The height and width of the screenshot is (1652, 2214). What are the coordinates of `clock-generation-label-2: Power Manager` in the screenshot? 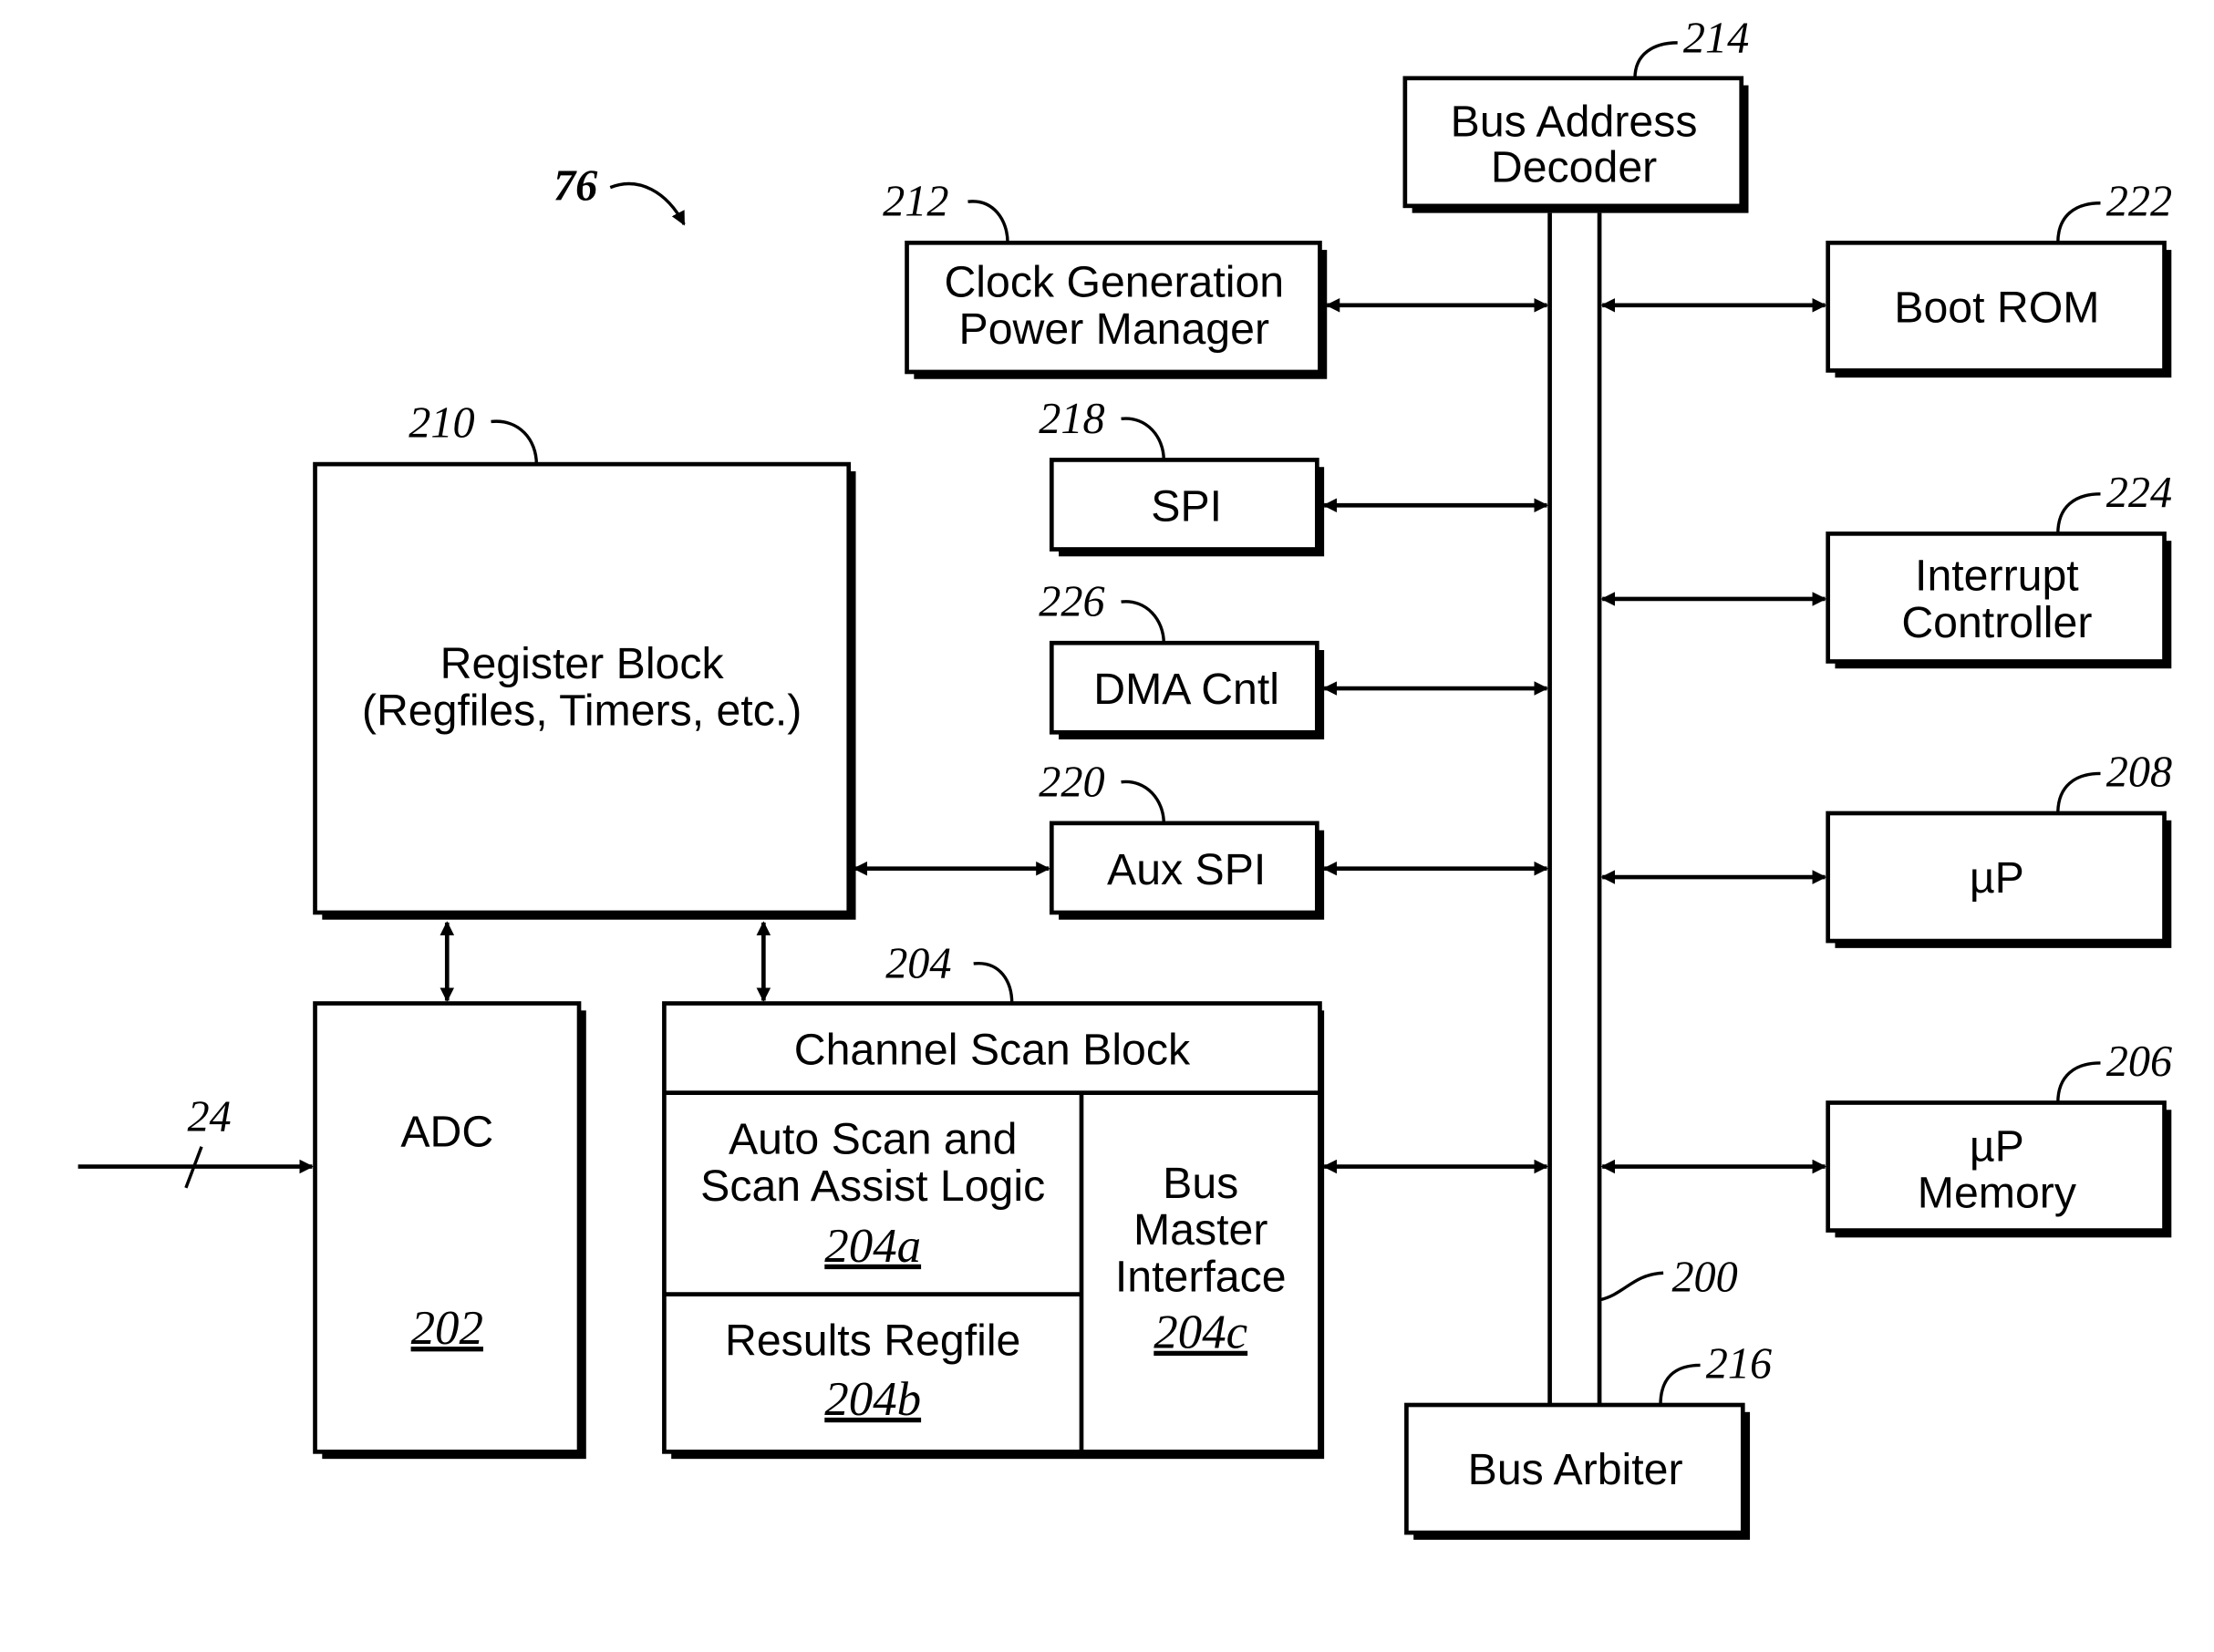 It's located at (1114, 329).